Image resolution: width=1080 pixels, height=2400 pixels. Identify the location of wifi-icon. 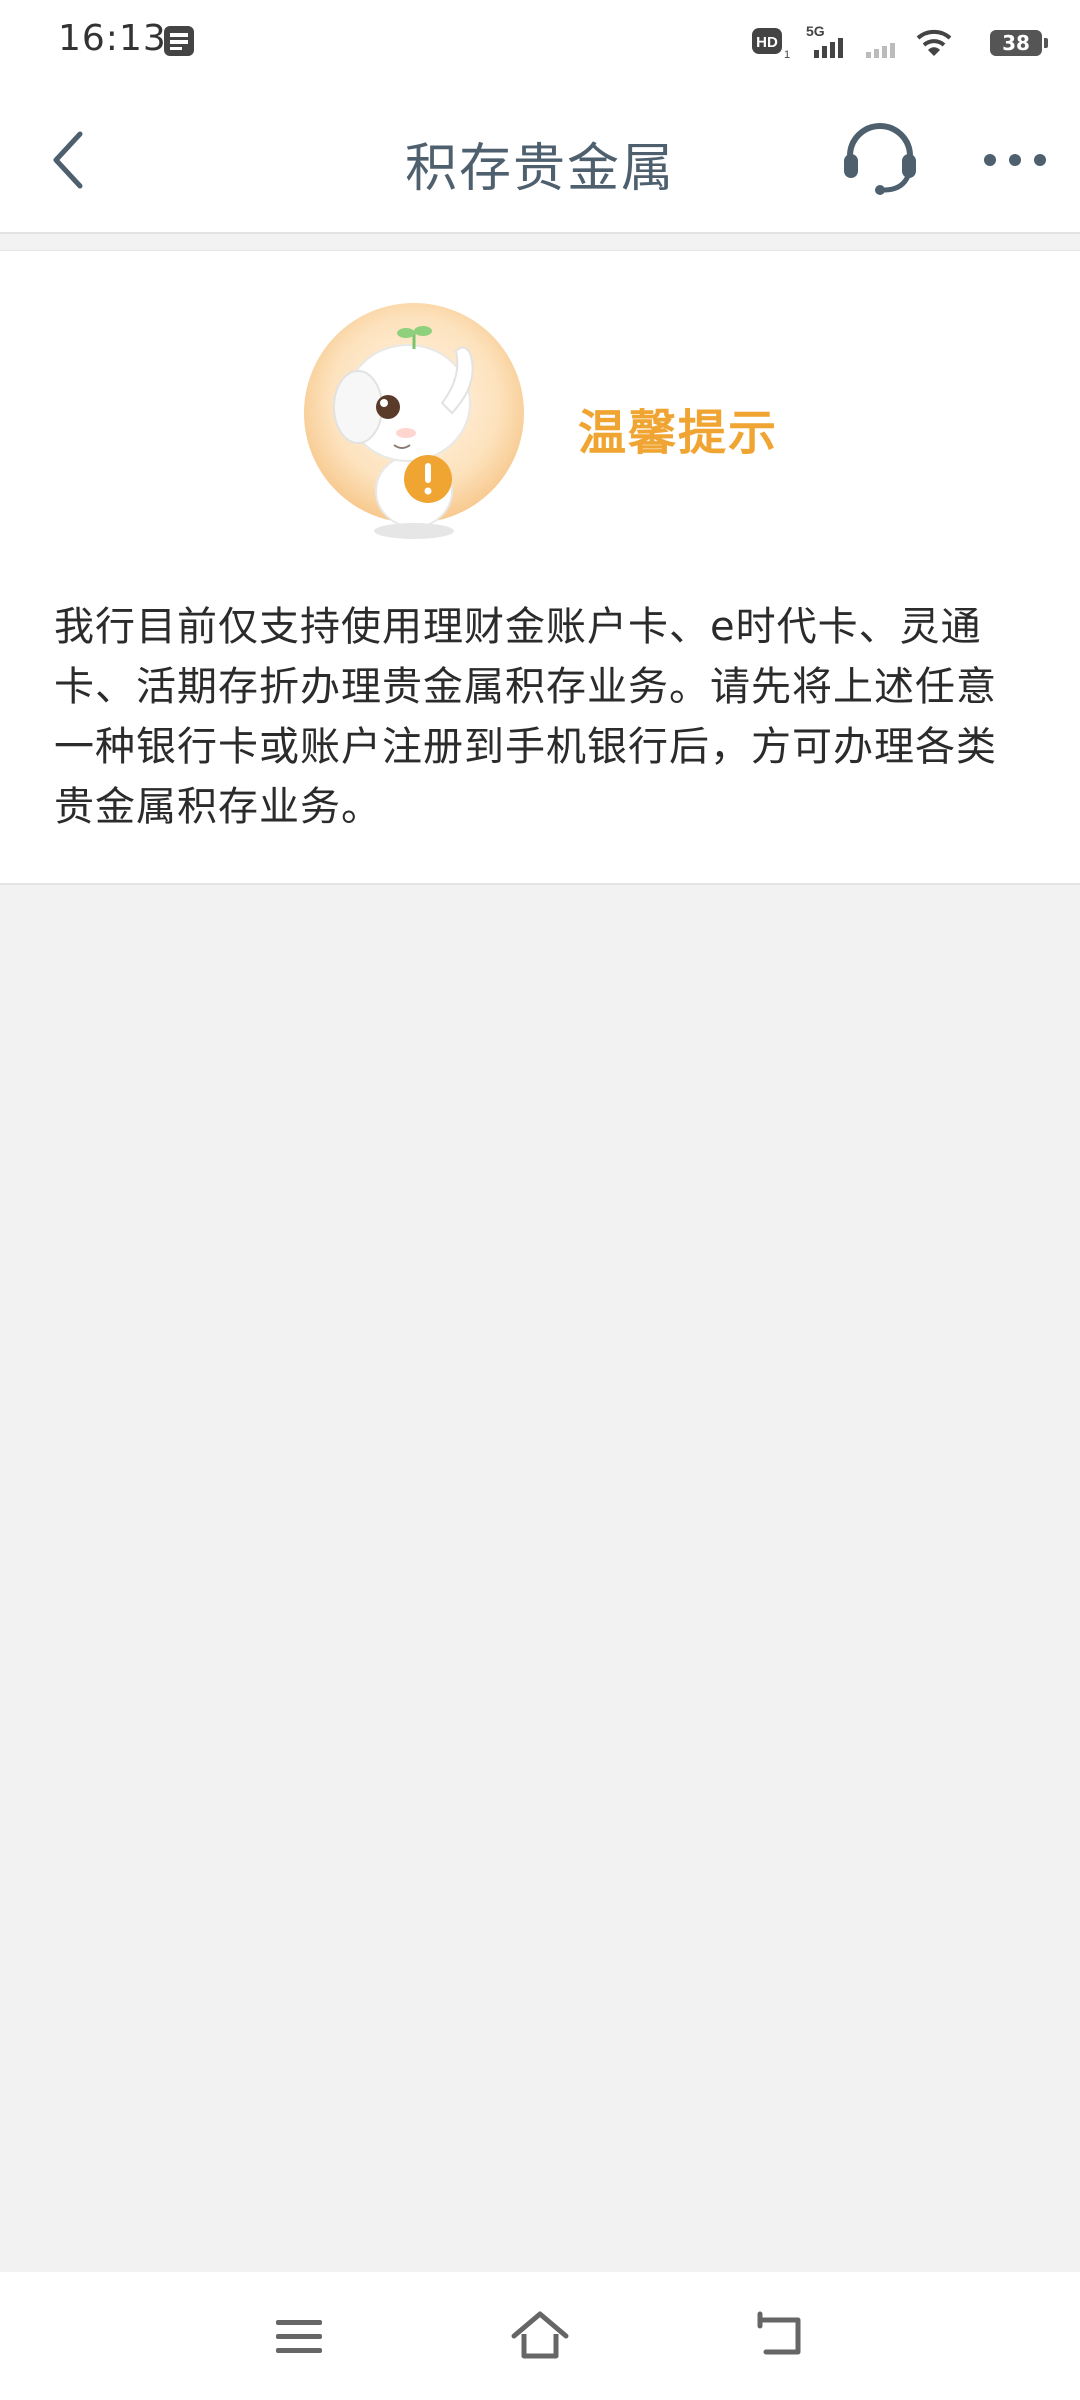
(934, 45).